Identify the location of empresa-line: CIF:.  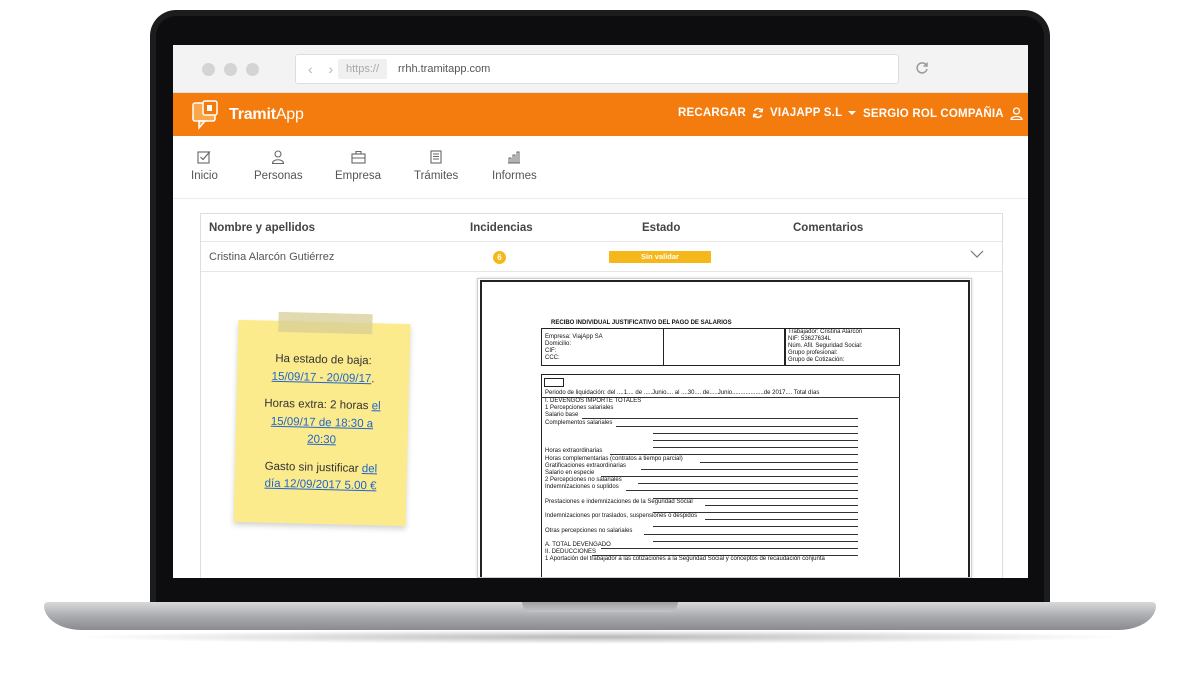
(551, 351).